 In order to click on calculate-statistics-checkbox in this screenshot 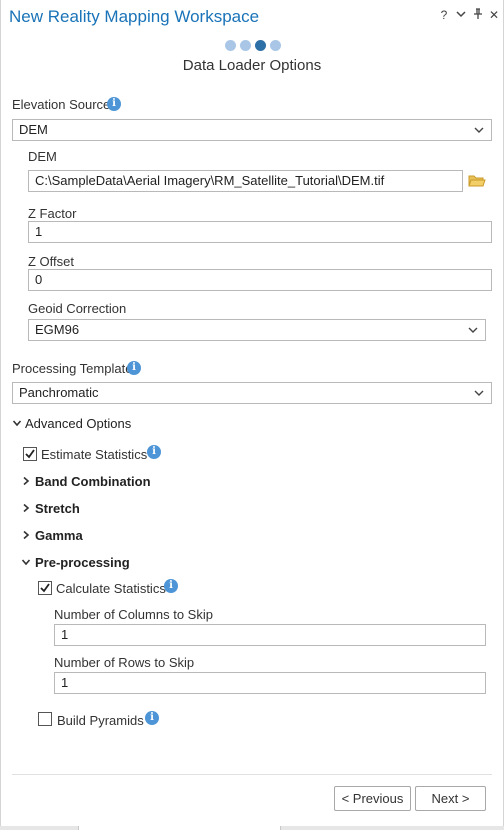, I will do `click(45, 588)`.